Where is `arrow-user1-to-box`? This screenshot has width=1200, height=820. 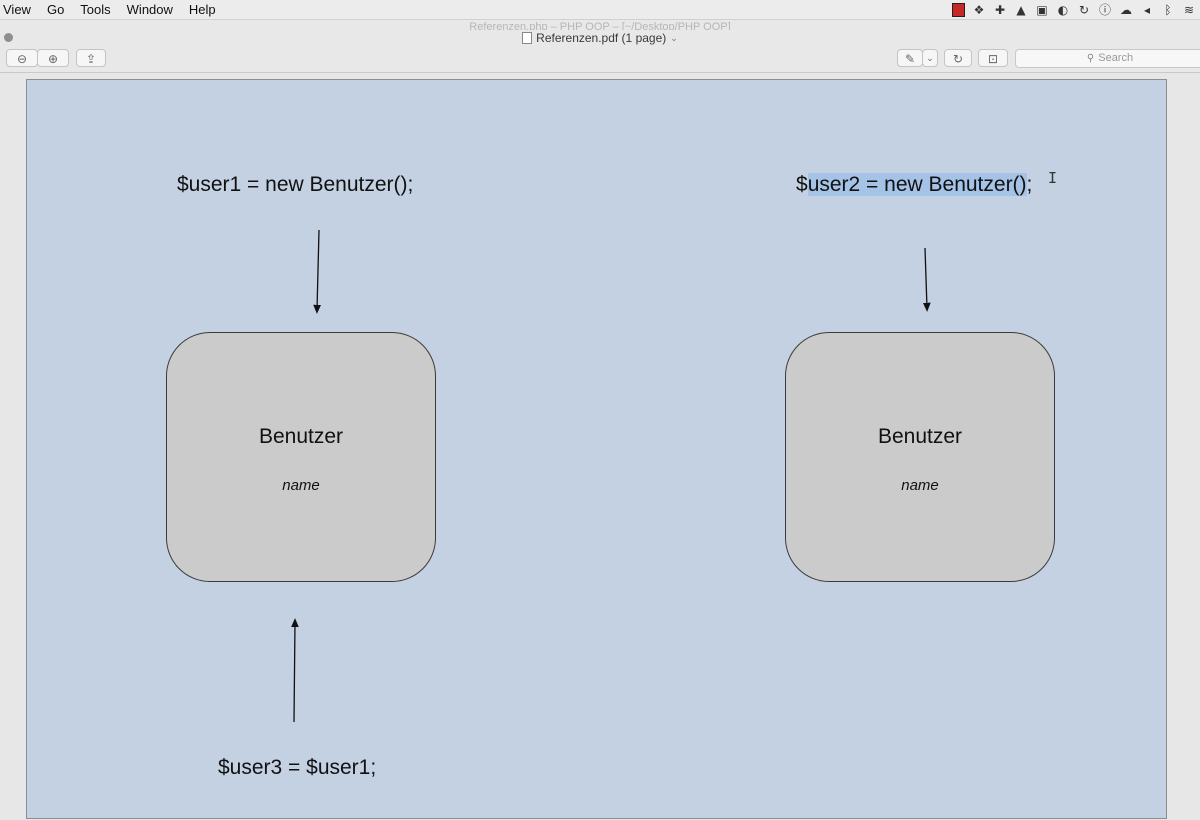
arrow-user1-to-box is located at coordinates (317, 271).